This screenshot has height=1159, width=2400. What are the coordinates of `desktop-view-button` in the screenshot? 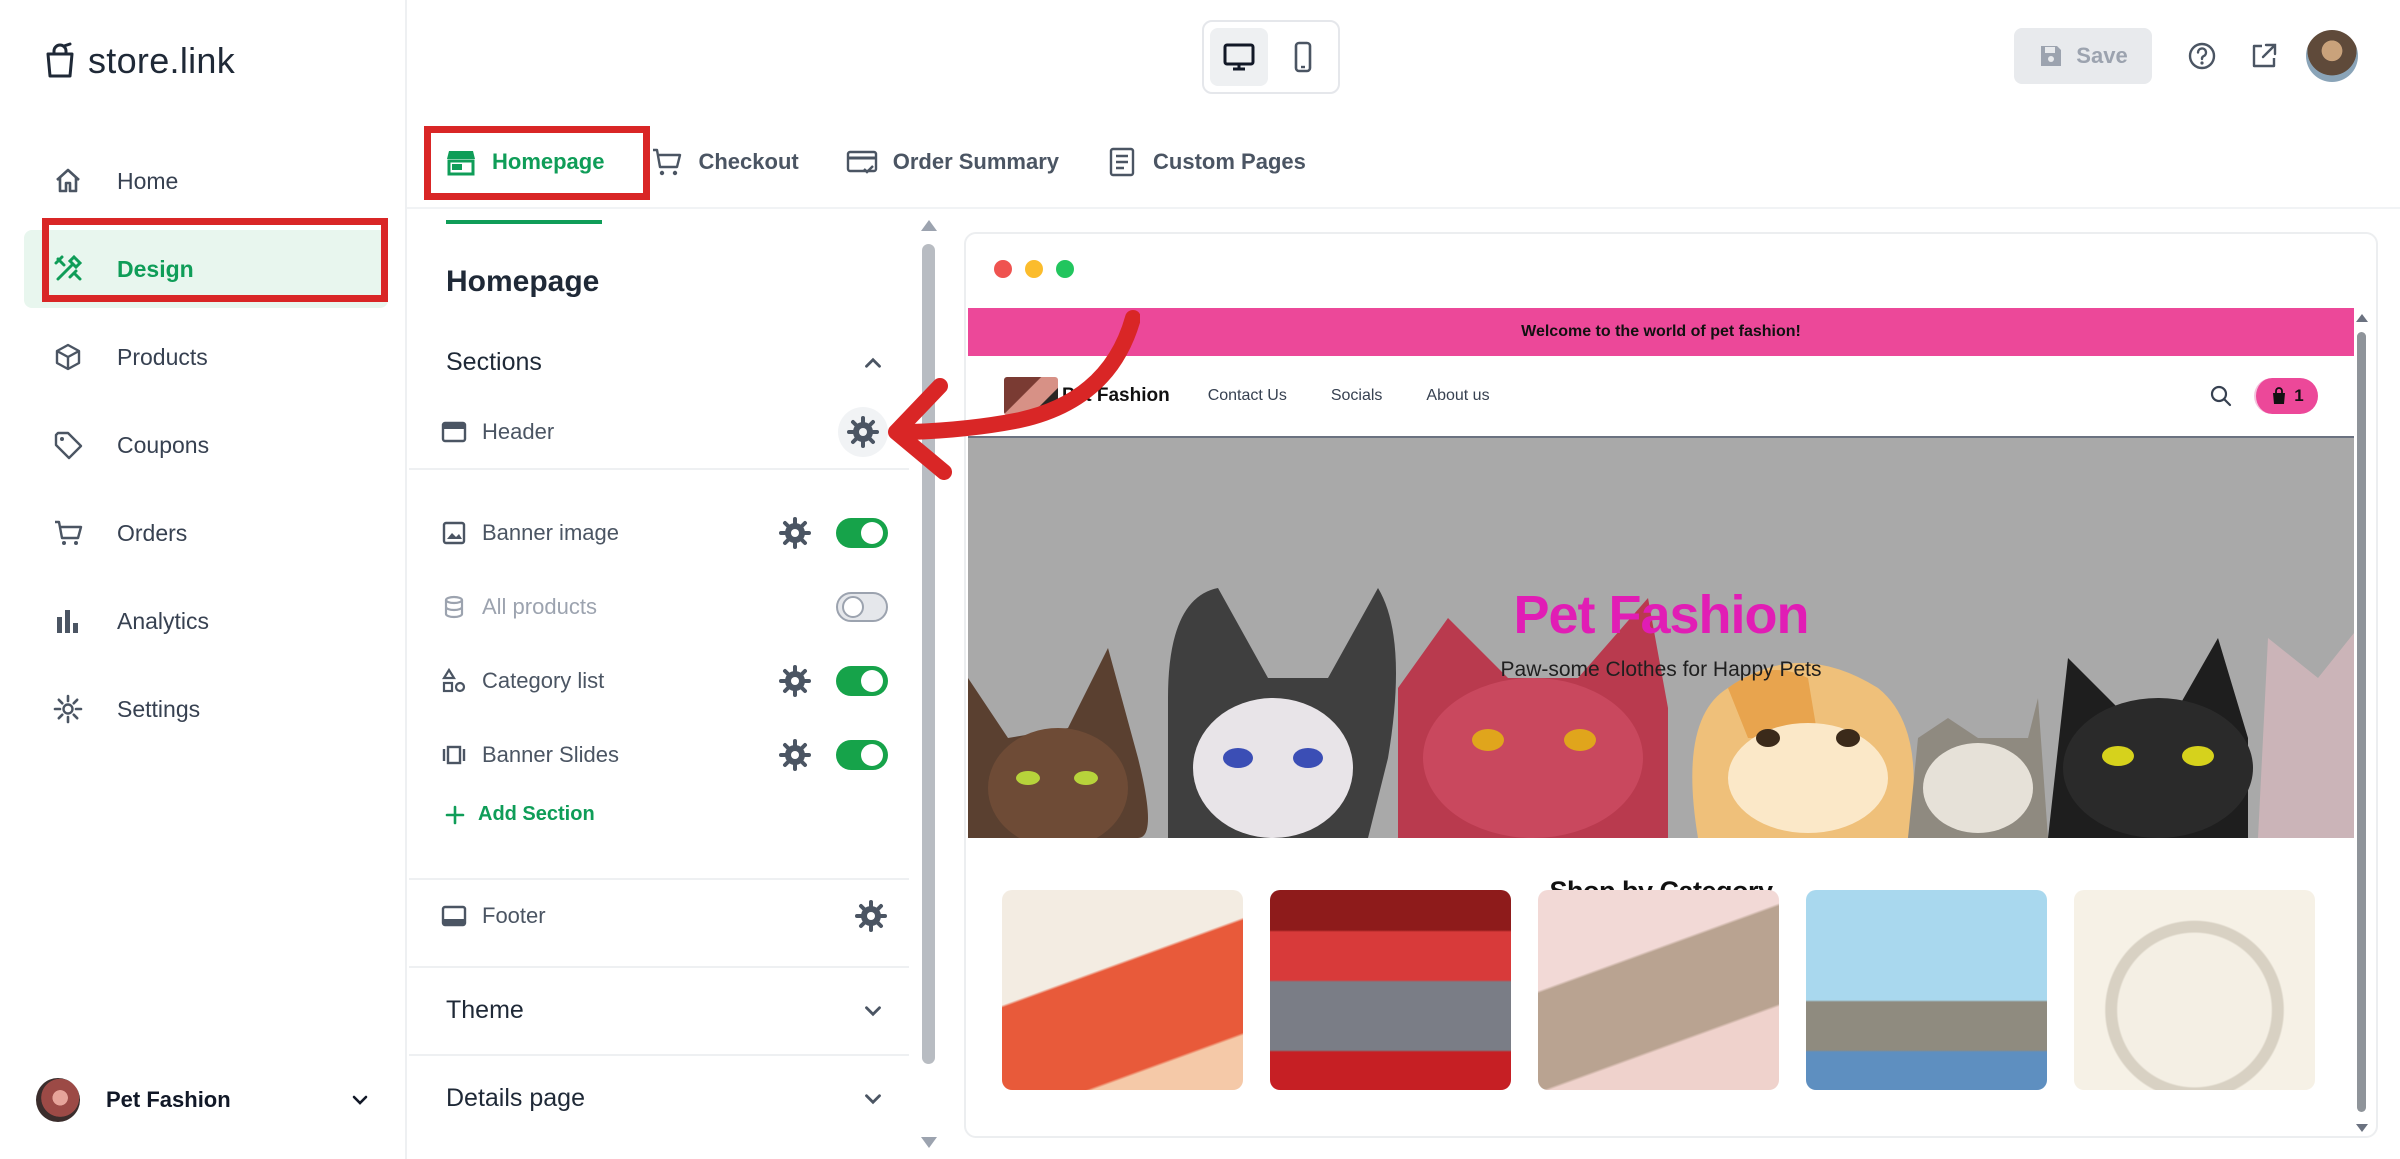 It's located at (1239, 57).